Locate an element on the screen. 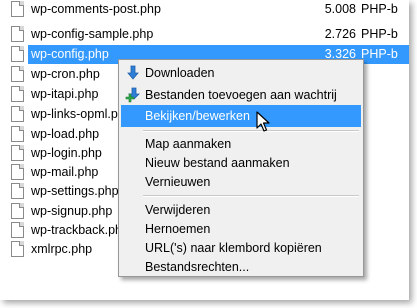 This screenshot has width=417, height=308. menu-item-add-to-queue: Bestanden toevoegen aan wachtrij is located at coordinates (241, 95).